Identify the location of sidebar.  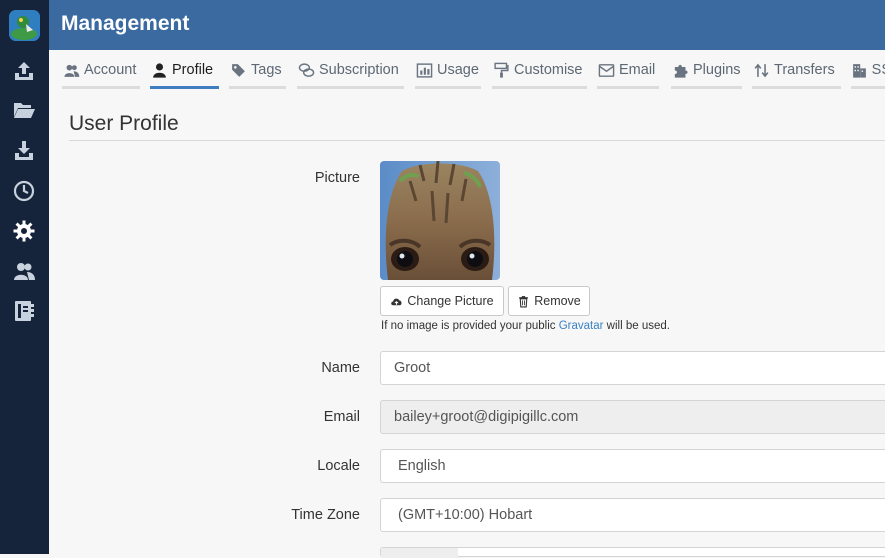
(24, 277).